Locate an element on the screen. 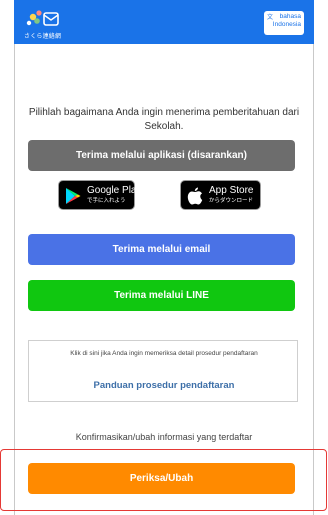 The width and height of the screenshot is (328, 515). apple-icon is located at coordinates (195, 196).